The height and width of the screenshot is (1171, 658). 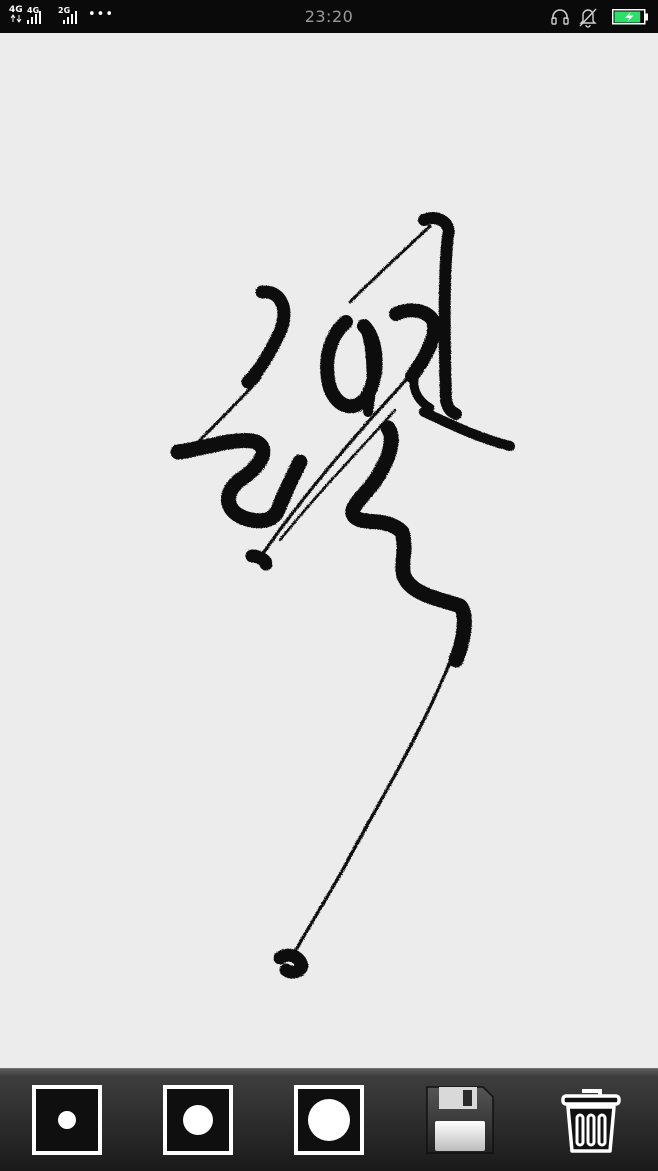 I want to click on small-dot-icon, so click(x=67, y=1120).